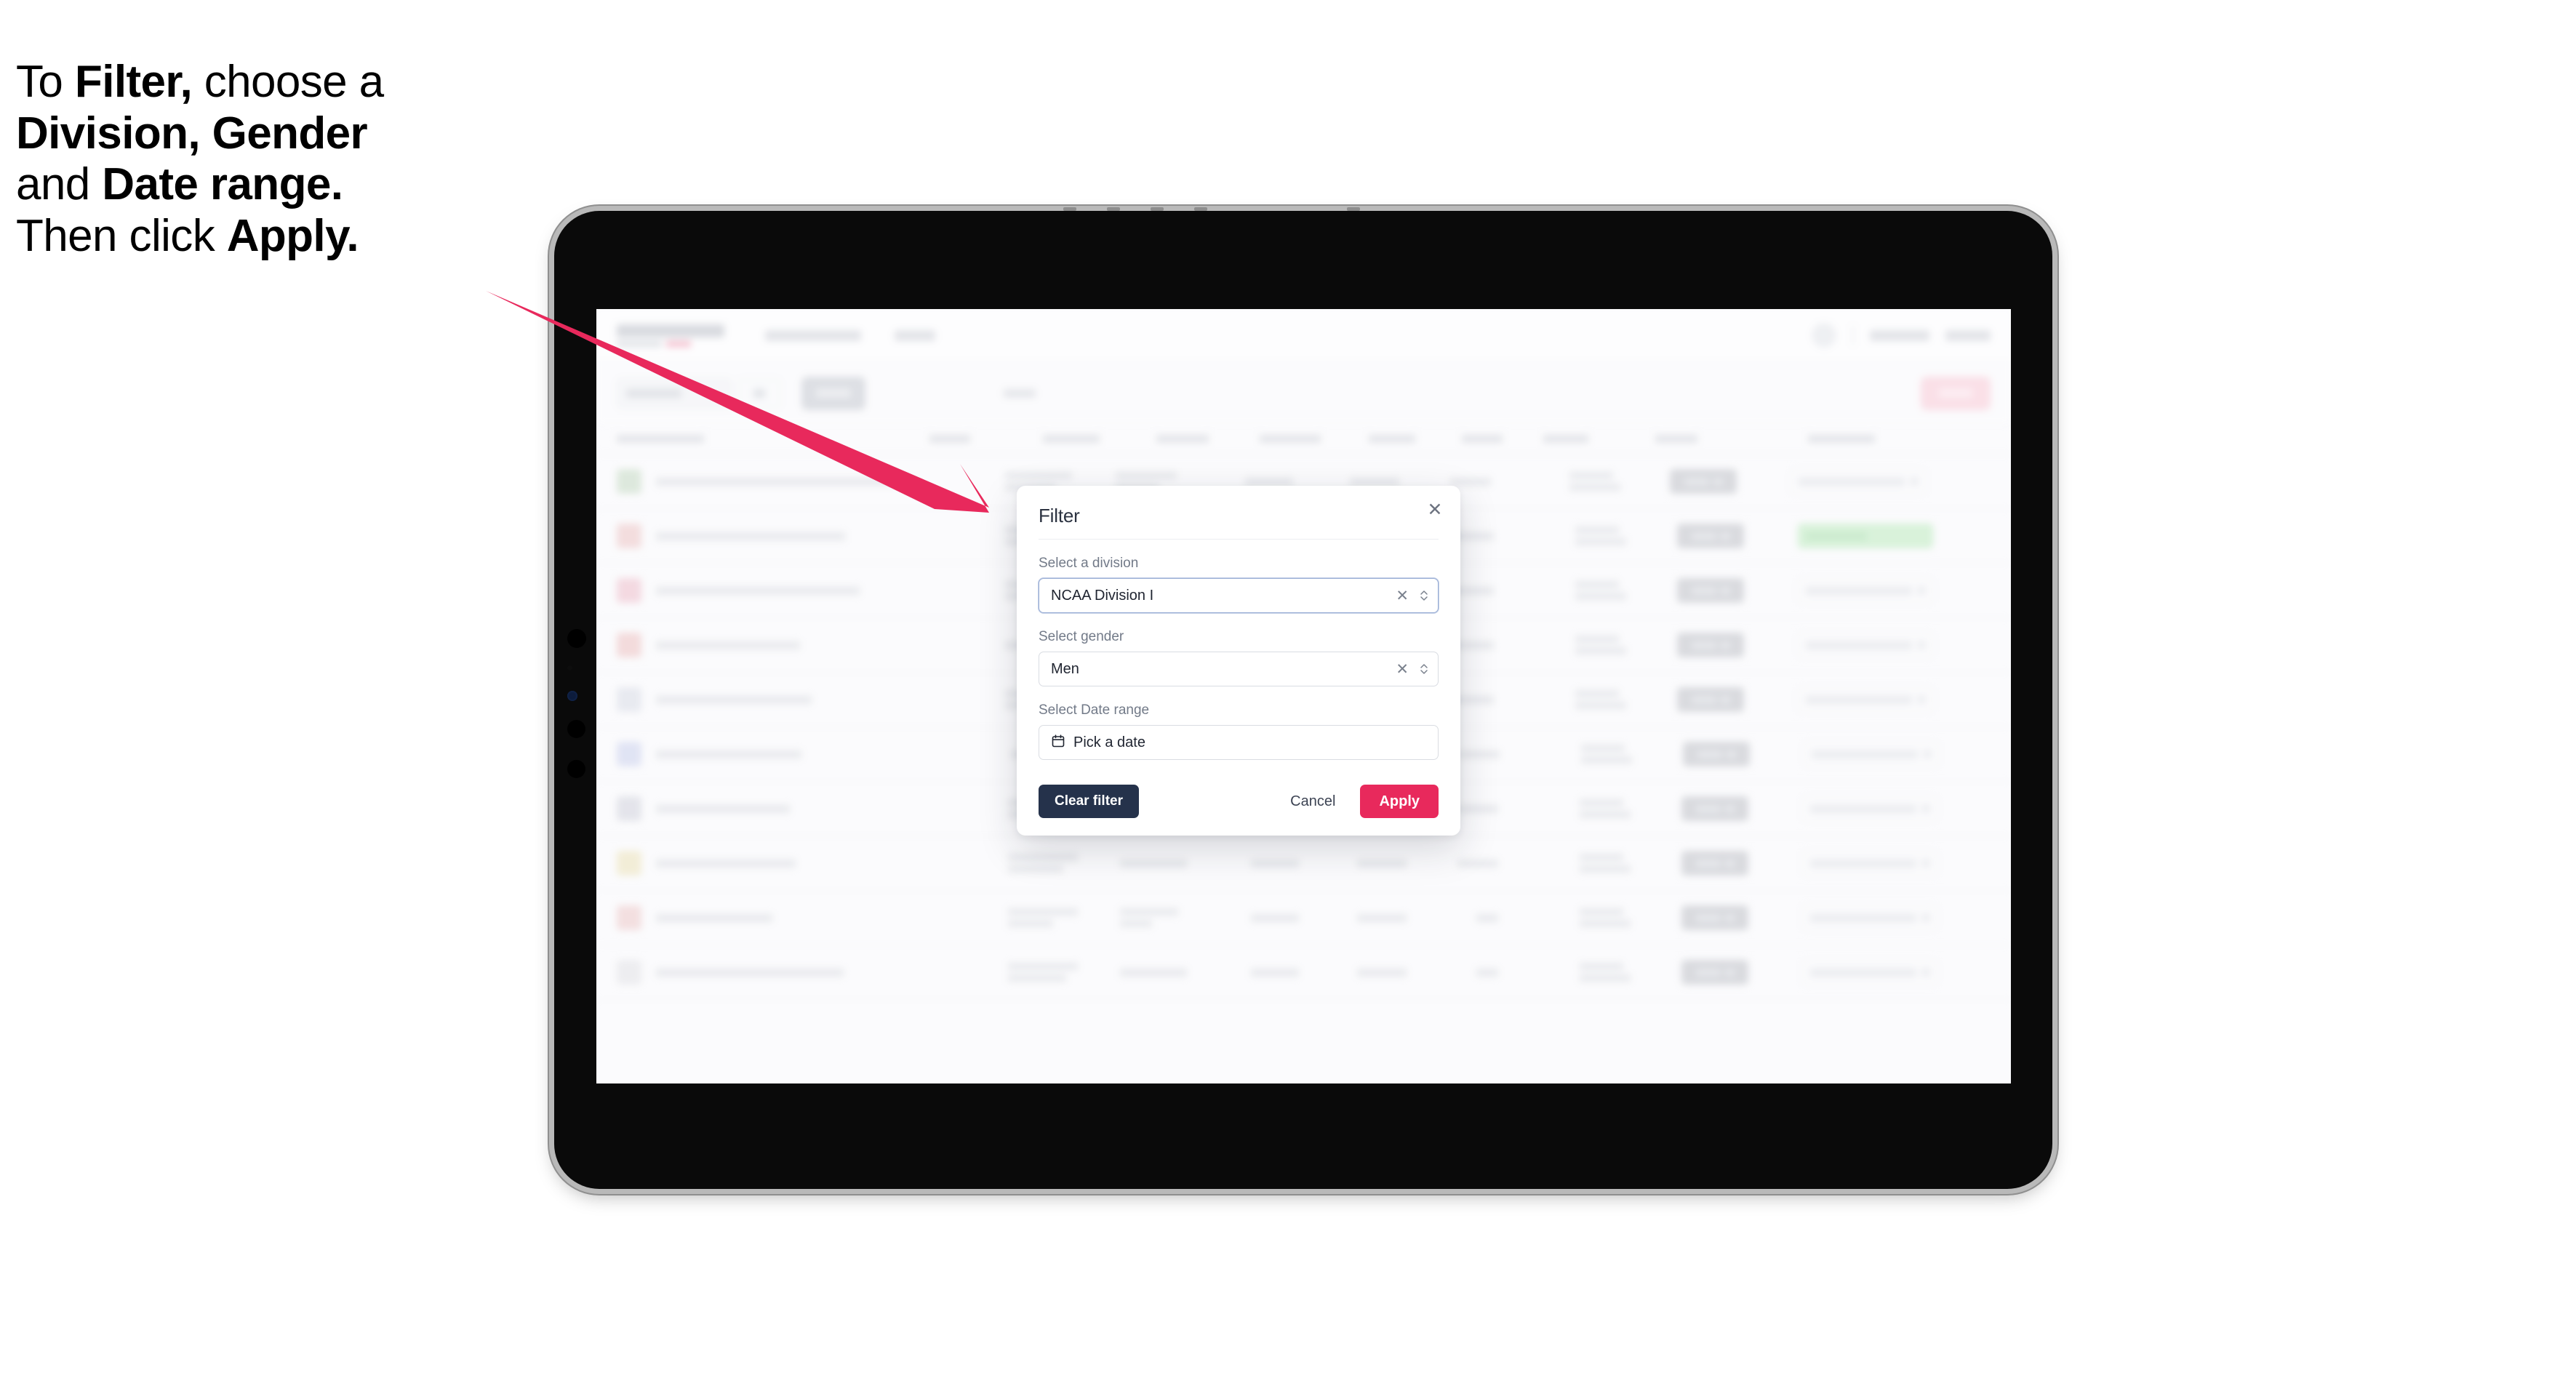 This screenshot has height=1386, width=2576. I want to click on calendar-icon, so click(1058, 743).